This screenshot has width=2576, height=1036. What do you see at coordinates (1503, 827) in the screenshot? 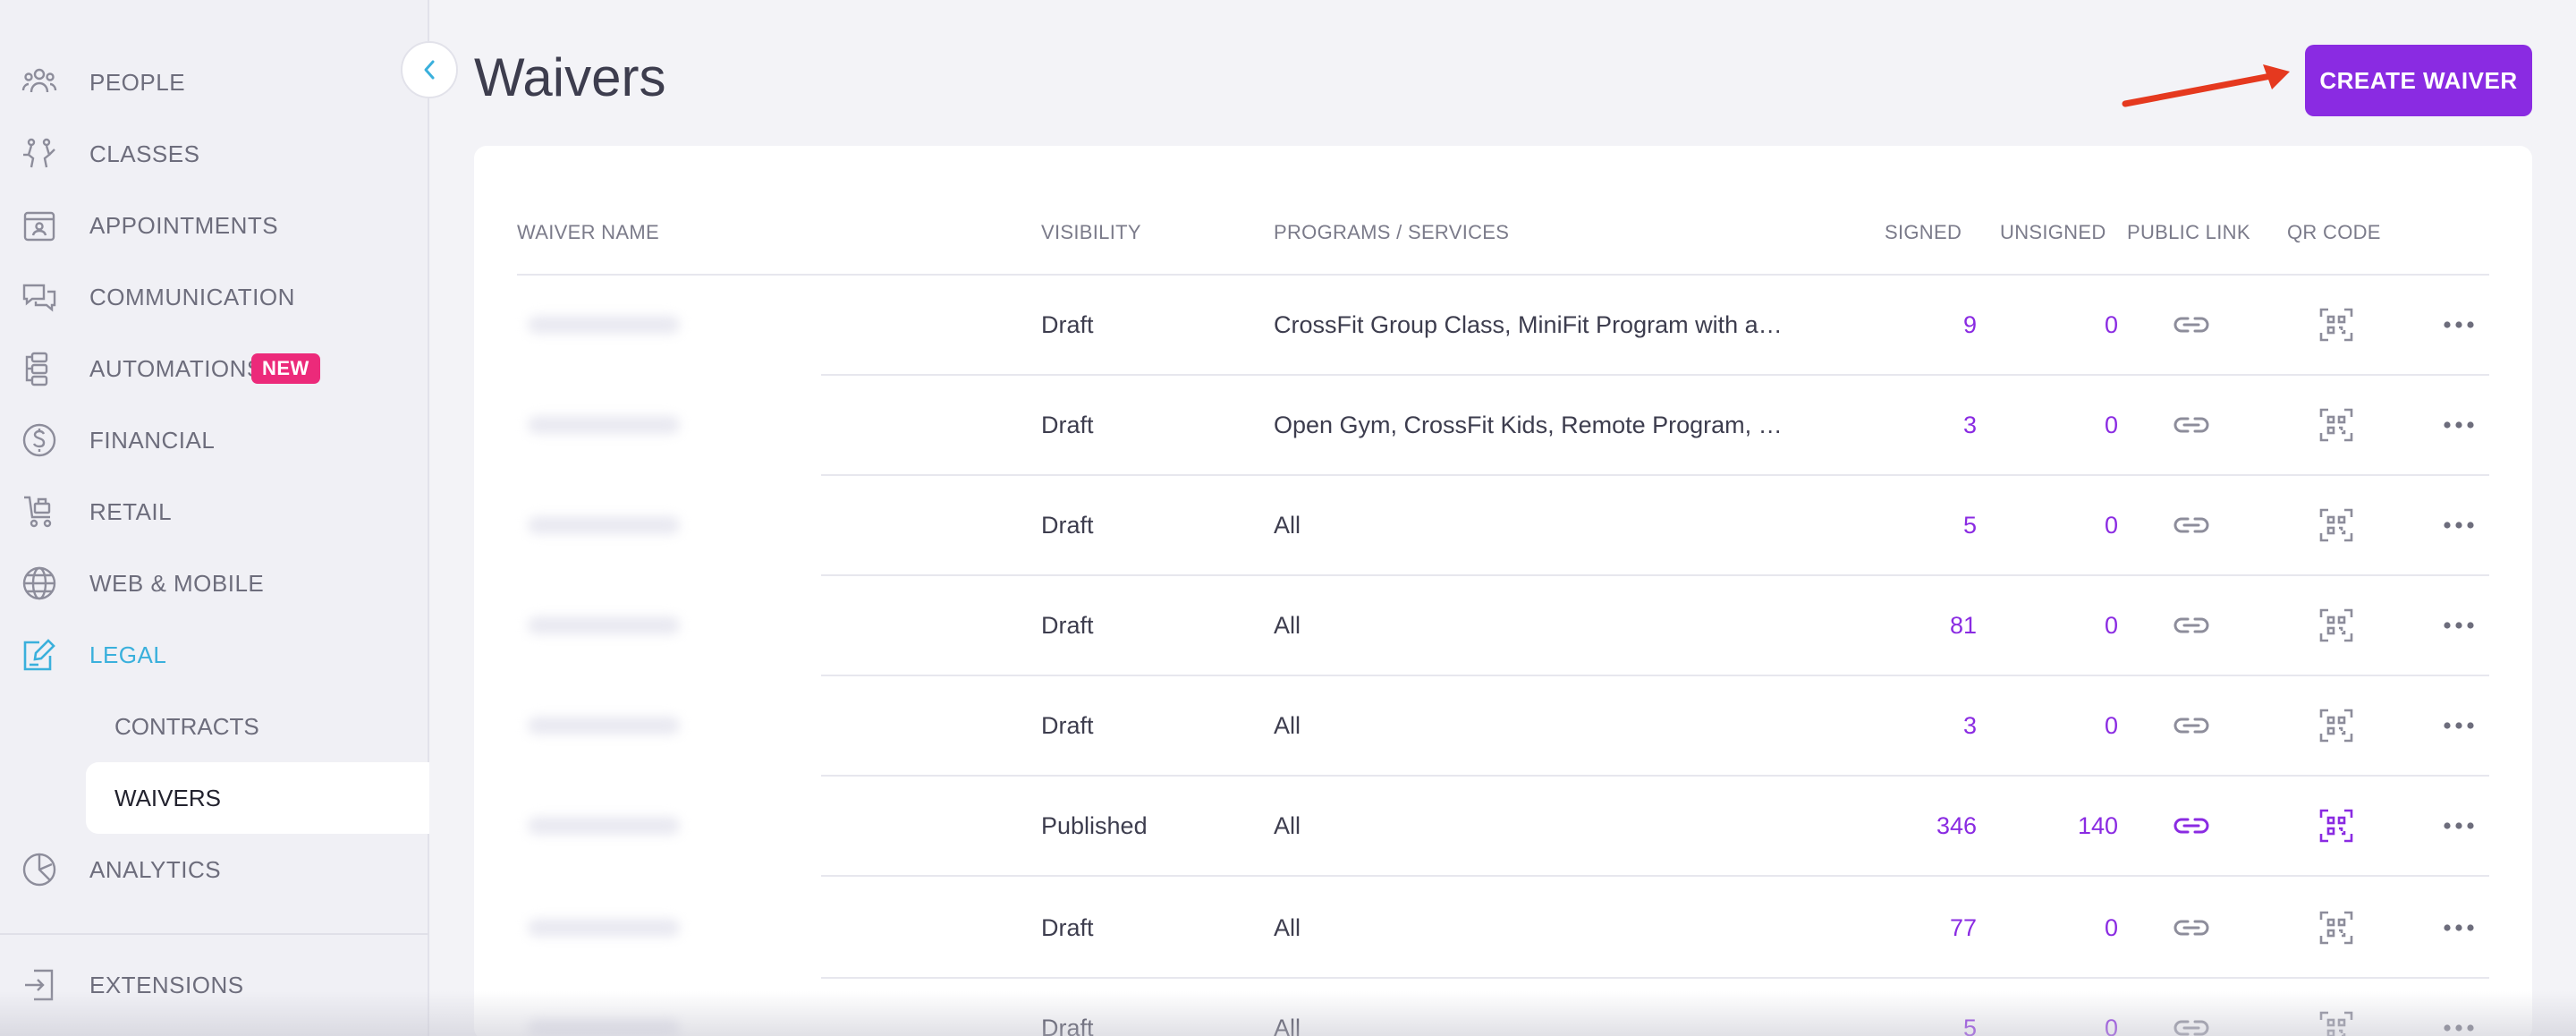
I see `table-row: Published All 346 140` at bounding box center [1503, 827].